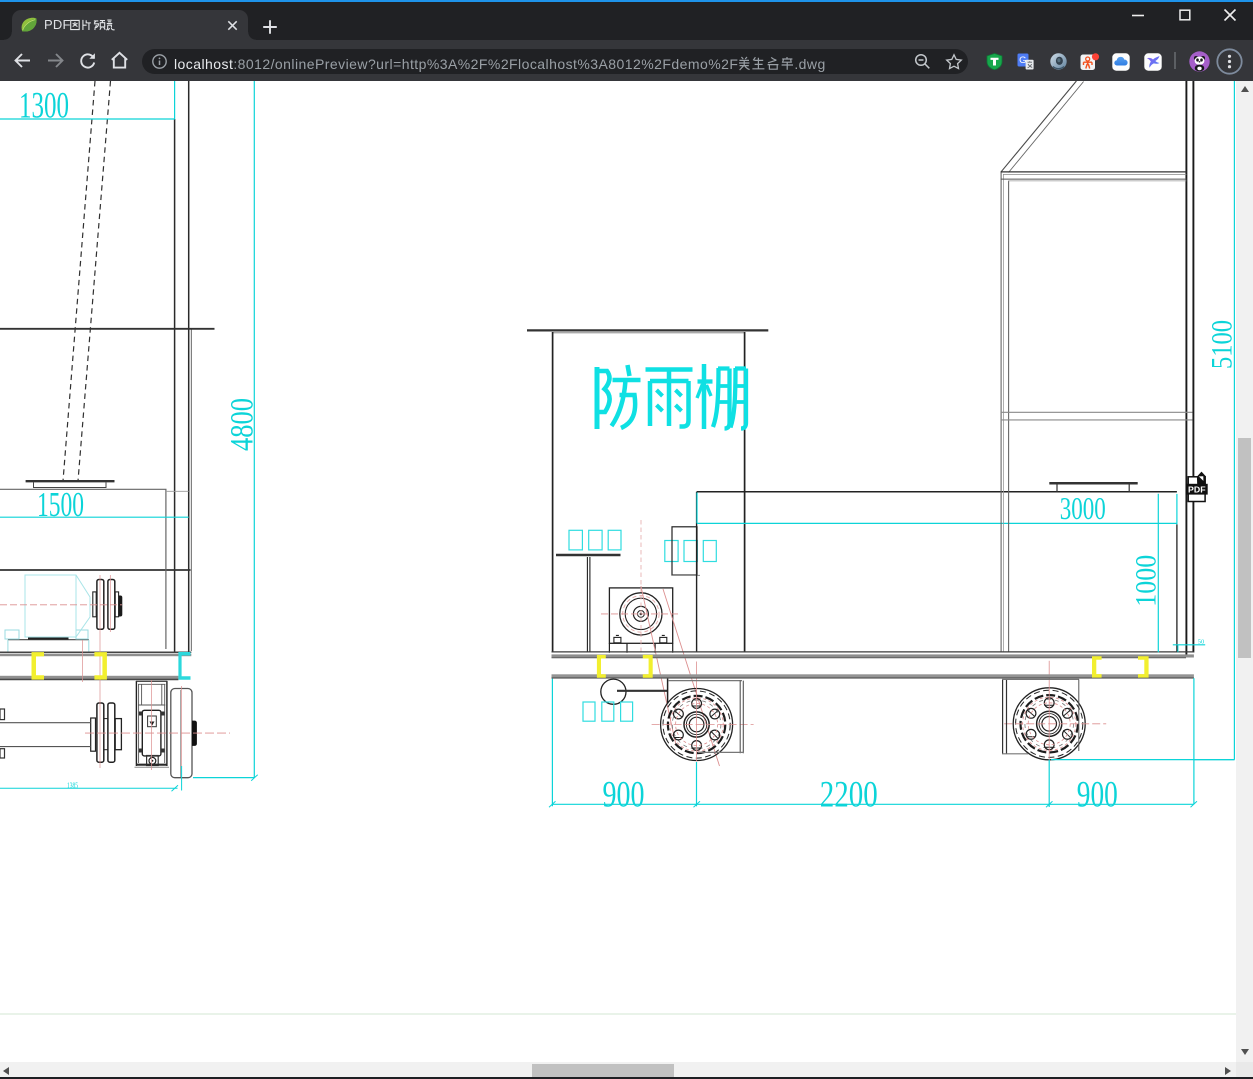 This screenshot has height=1079, width=1253. I want to click on svg-text: 1300, so click(44, 106).